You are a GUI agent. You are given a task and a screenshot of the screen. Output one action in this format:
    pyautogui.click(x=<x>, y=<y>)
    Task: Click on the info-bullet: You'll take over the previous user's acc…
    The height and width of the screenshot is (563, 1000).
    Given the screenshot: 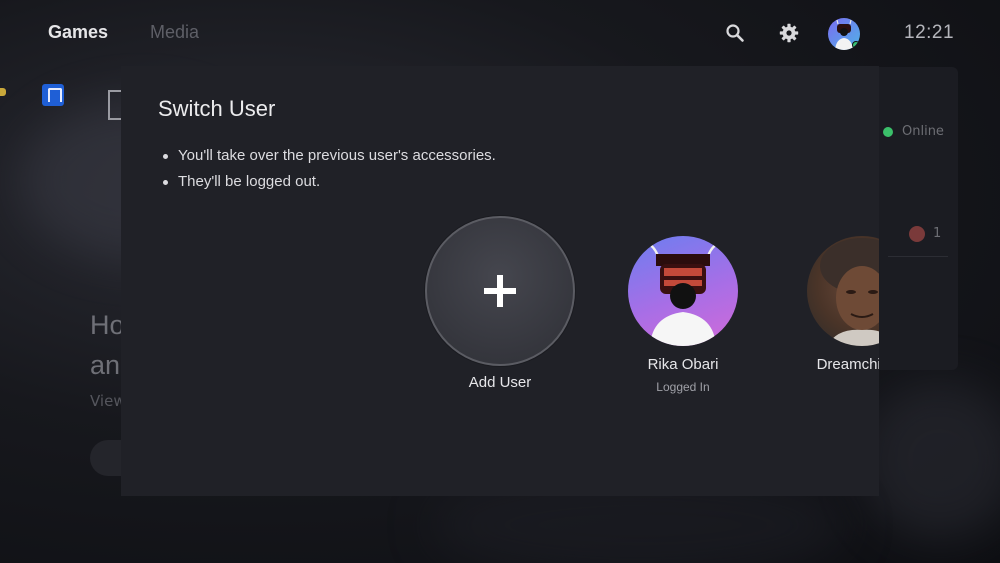 What is the action you would take?
    pyautogui.click(x=329, y=156)
    